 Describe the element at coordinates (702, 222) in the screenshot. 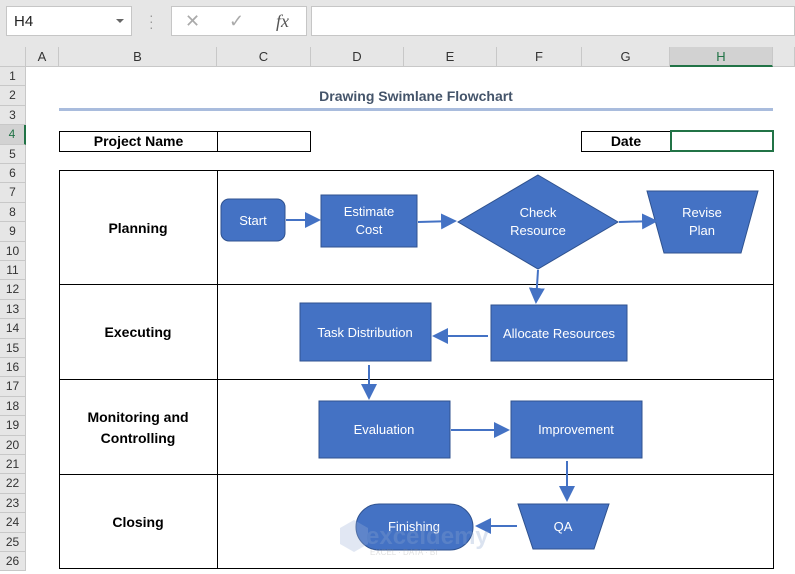

I see `revise-plan-shape` at that location.